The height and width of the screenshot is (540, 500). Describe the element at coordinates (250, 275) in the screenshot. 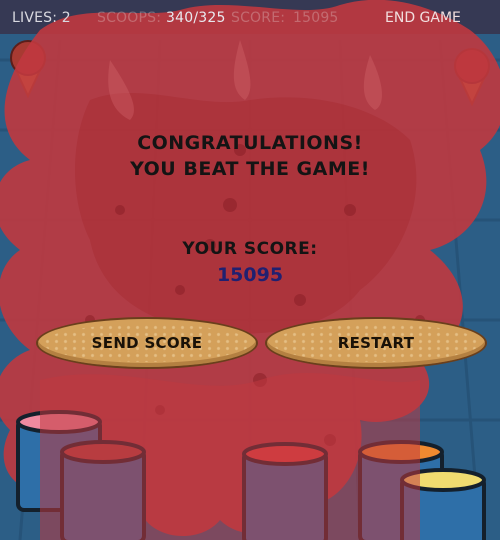

I see `final-score-value: 15095` at that location.